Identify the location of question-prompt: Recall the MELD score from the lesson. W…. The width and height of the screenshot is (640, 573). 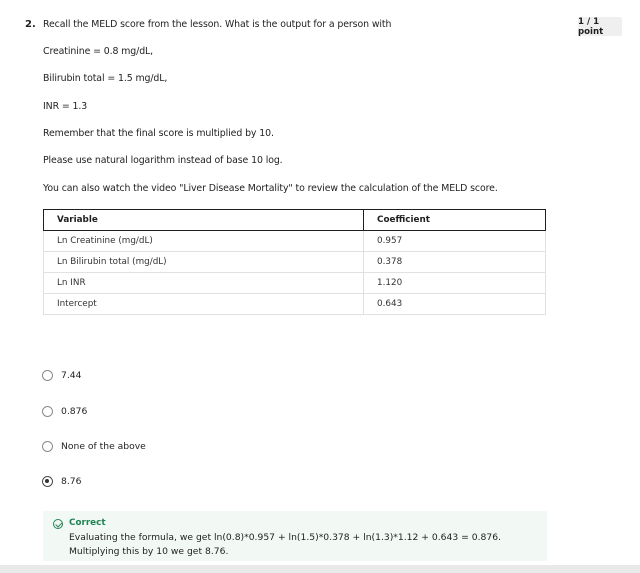
(217, 24).